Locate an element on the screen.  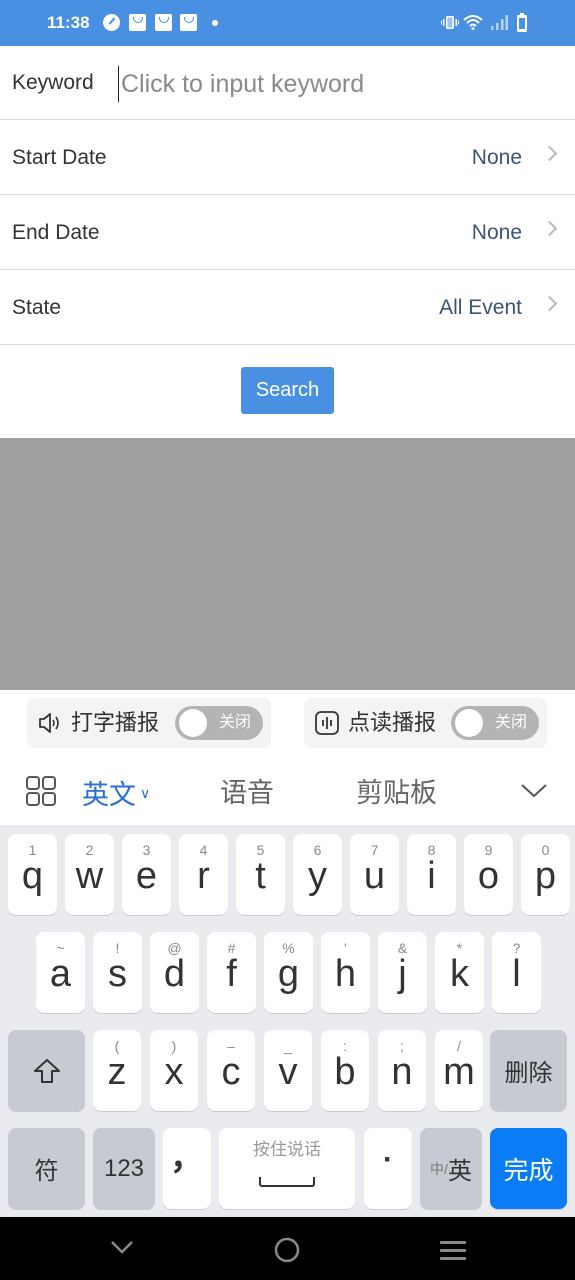
end-date-row: End Date None is located at coordinates (287, 232).